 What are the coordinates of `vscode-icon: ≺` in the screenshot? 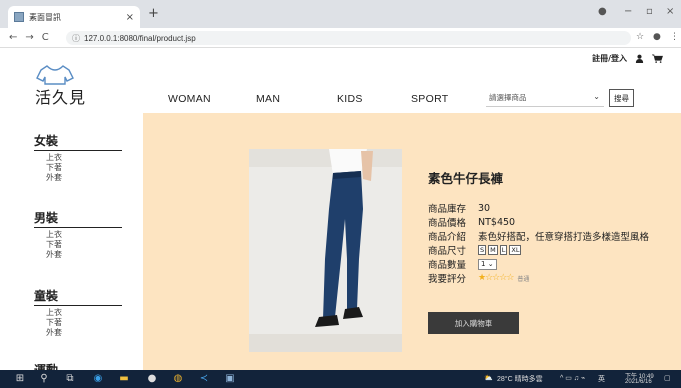 It's located at (204, 379).